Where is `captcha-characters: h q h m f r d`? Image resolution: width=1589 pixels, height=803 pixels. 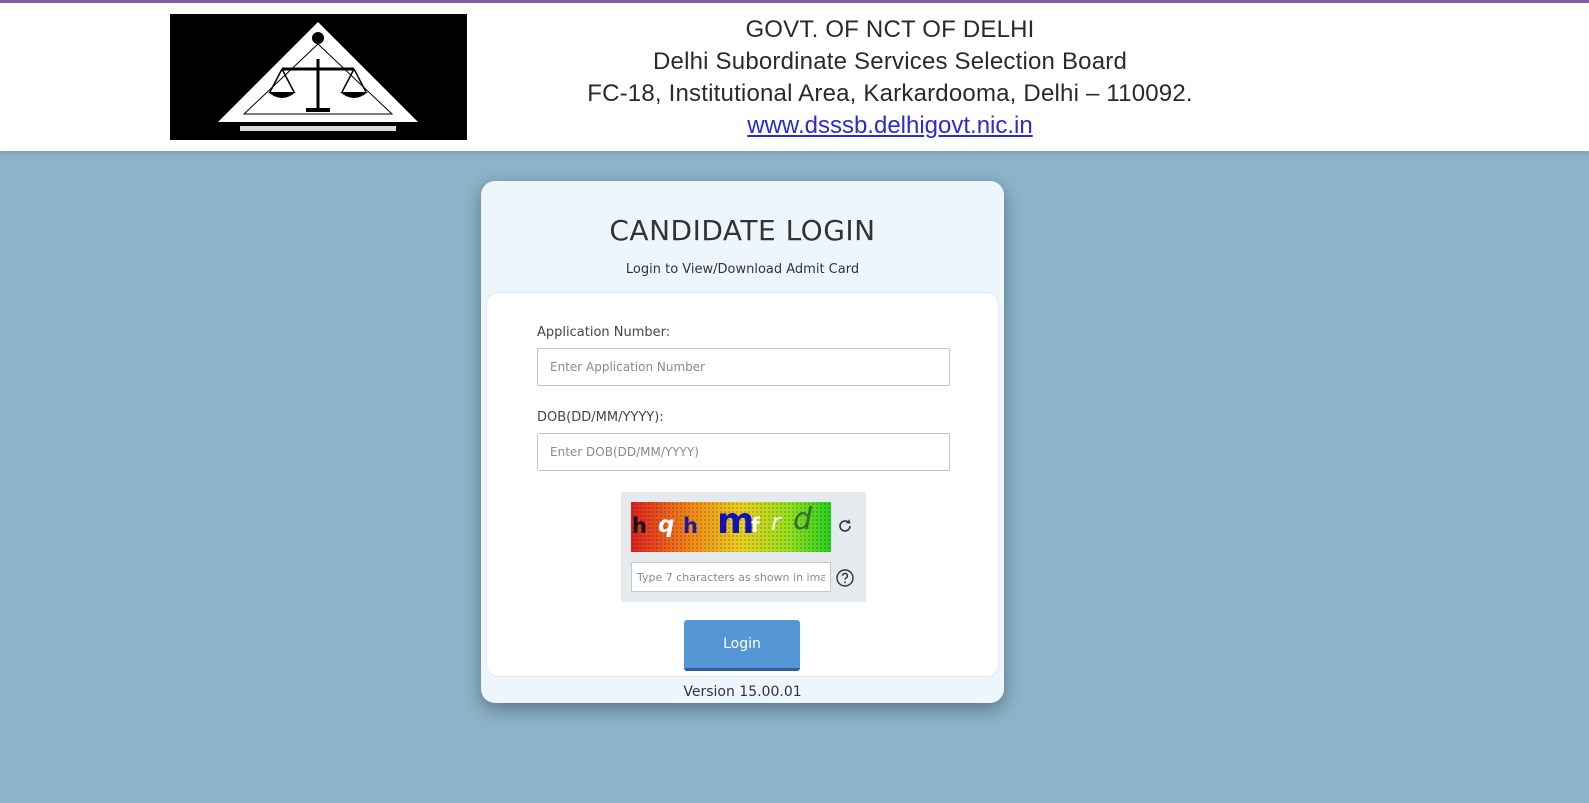 captcha-characters: h q h m f r d is located at coordinates (731, 527).